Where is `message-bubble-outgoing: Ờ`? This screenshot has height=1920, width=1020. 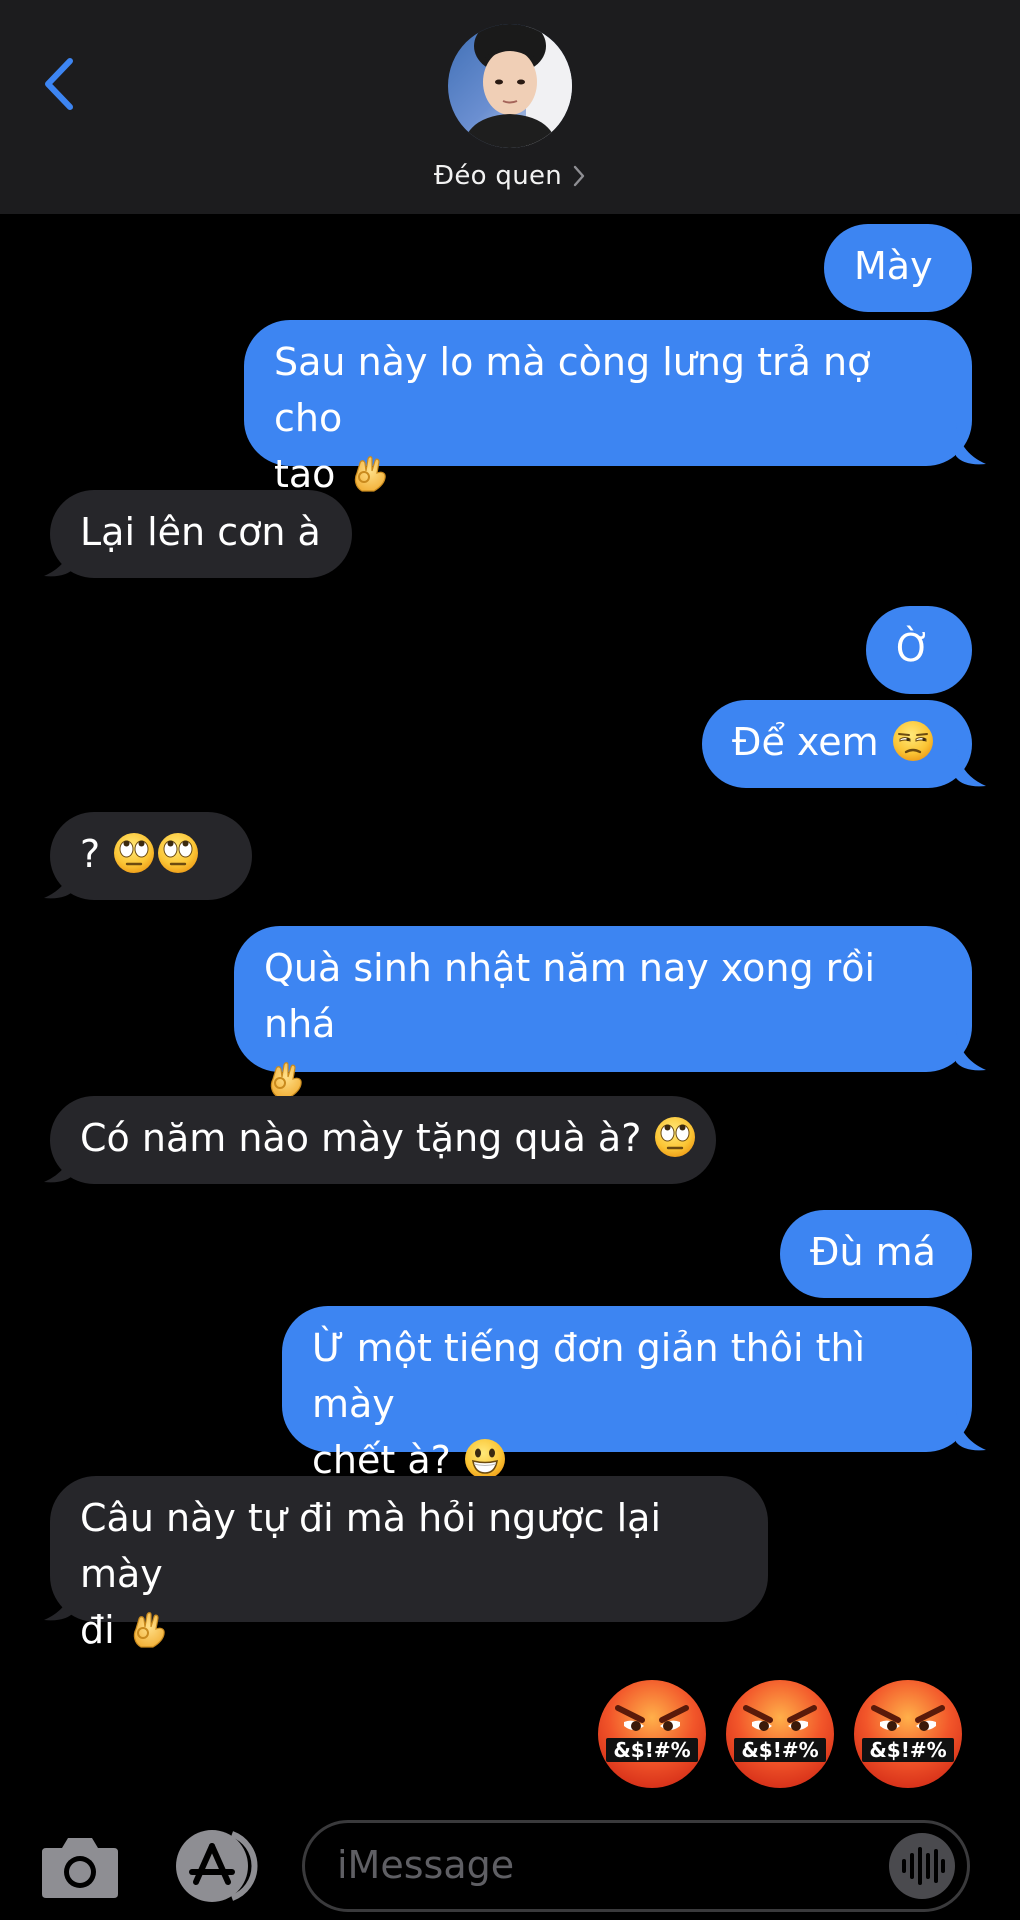 message-bubble-outgoing: Ờ is located at coordinates (919, 650).